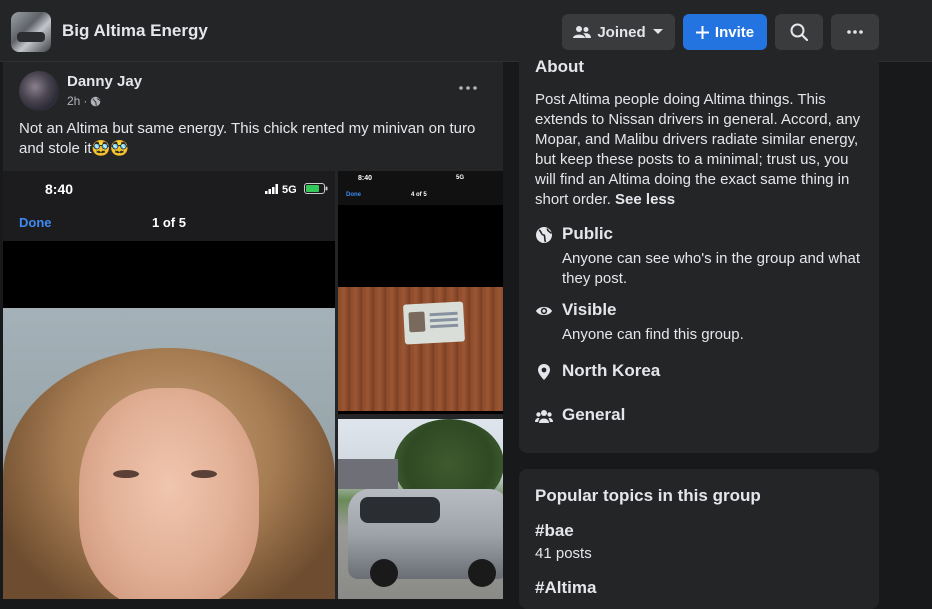  Describe the element at coordinates (419, 195) in the screenshot. I see `mini-count-label: 4 of 5` at that location.